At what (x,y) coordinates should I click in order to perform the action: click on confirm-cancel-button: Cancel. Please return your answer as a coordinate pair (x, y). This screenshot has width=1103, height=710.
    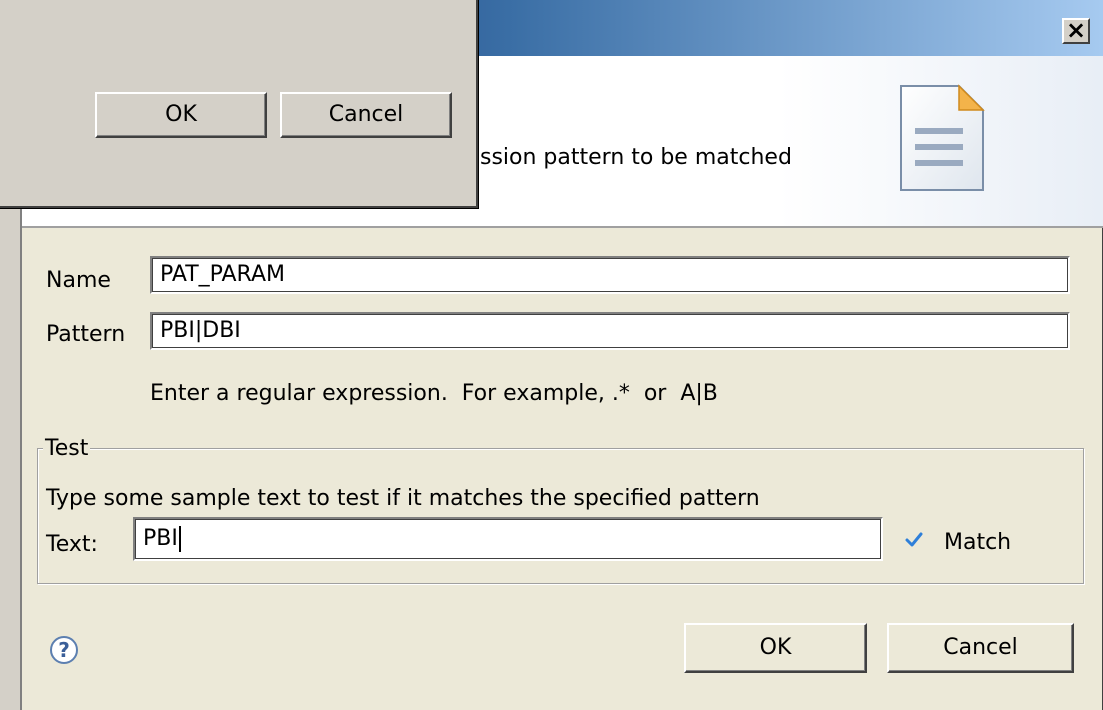
    Looking at the image, I should click on (366, 115).